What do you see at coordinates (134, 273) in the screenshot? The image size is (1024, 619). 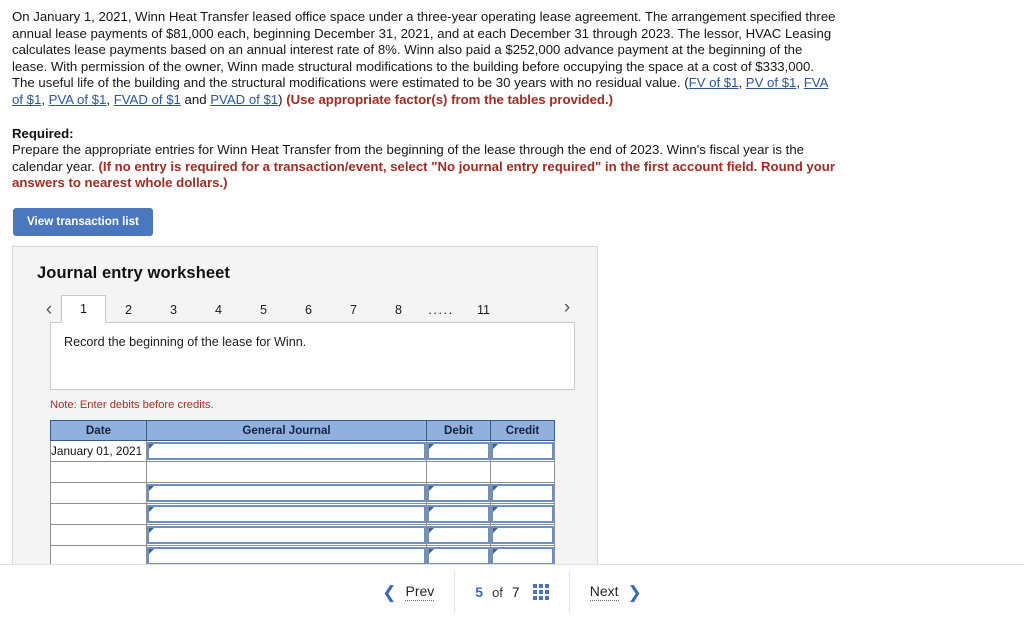 I see `worksheet-title: Journal entry worksheet` at bounding box center [134, 273].